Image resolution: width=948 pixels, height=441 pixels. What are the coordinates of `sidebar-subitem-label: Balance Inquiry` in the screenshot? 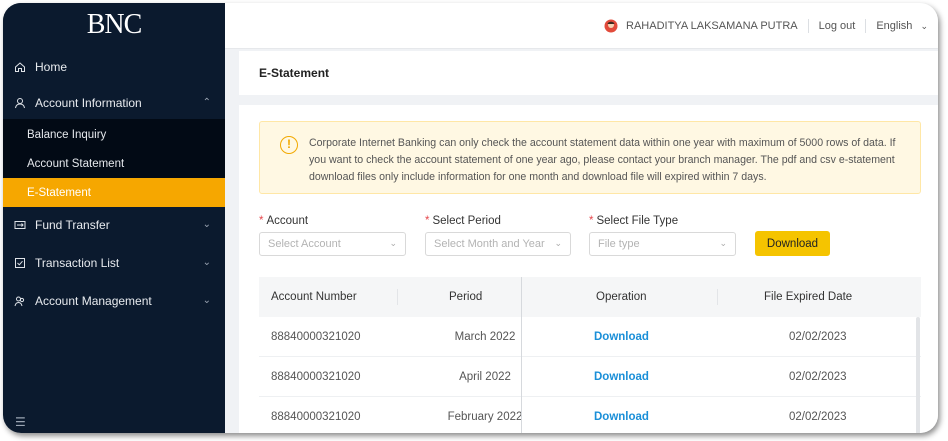 It's located at (67, 134).